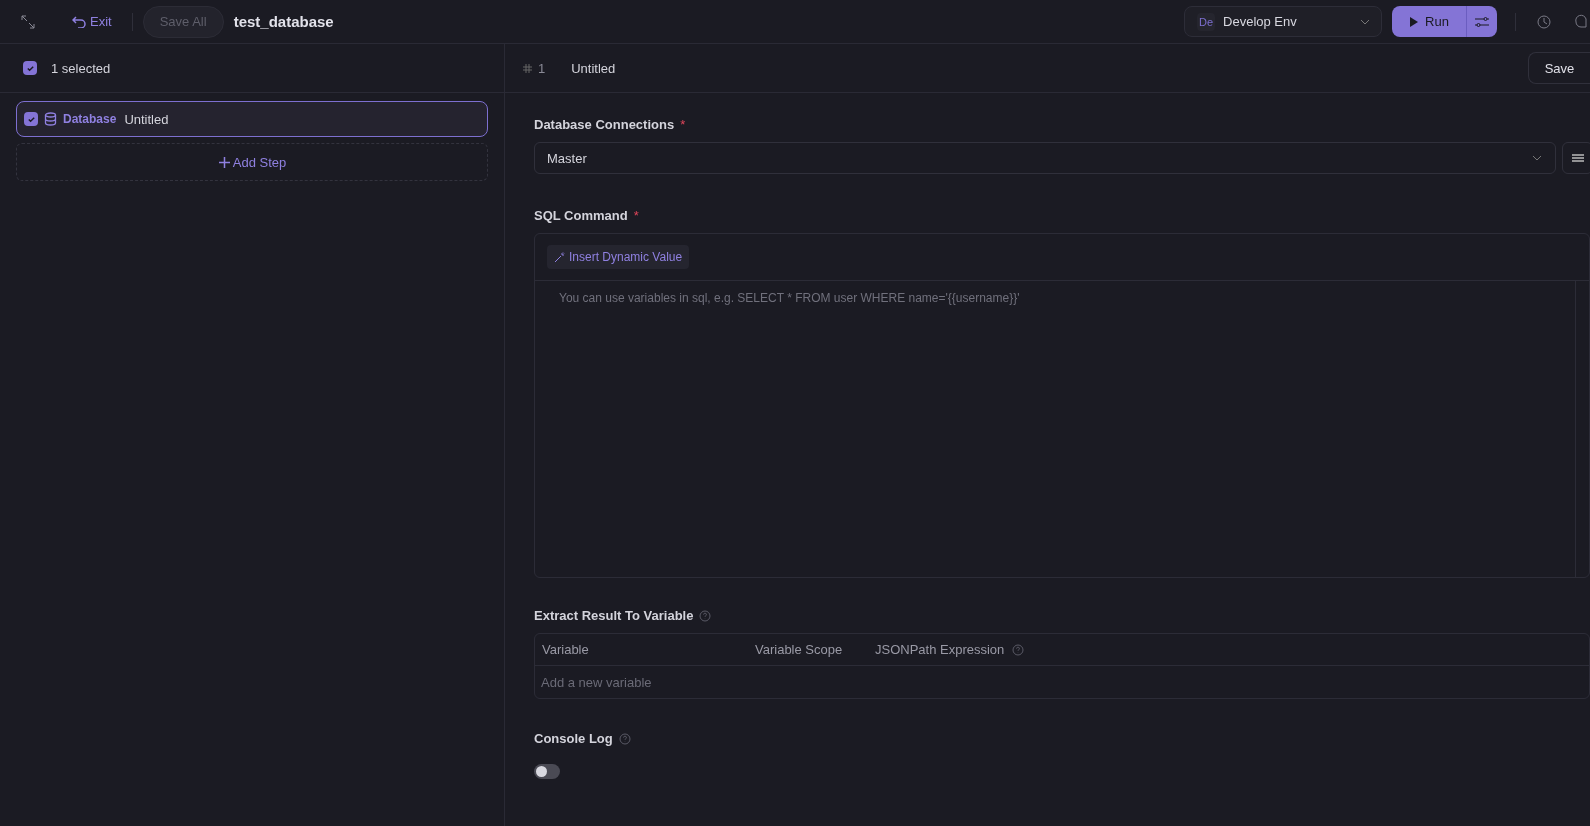 This screenshot has height=826, width=1590. What do you see at coordinates (1283, 21) in the screenshot?
I see `environment-select: De Develop Env` at bounding box center [1283, 21].